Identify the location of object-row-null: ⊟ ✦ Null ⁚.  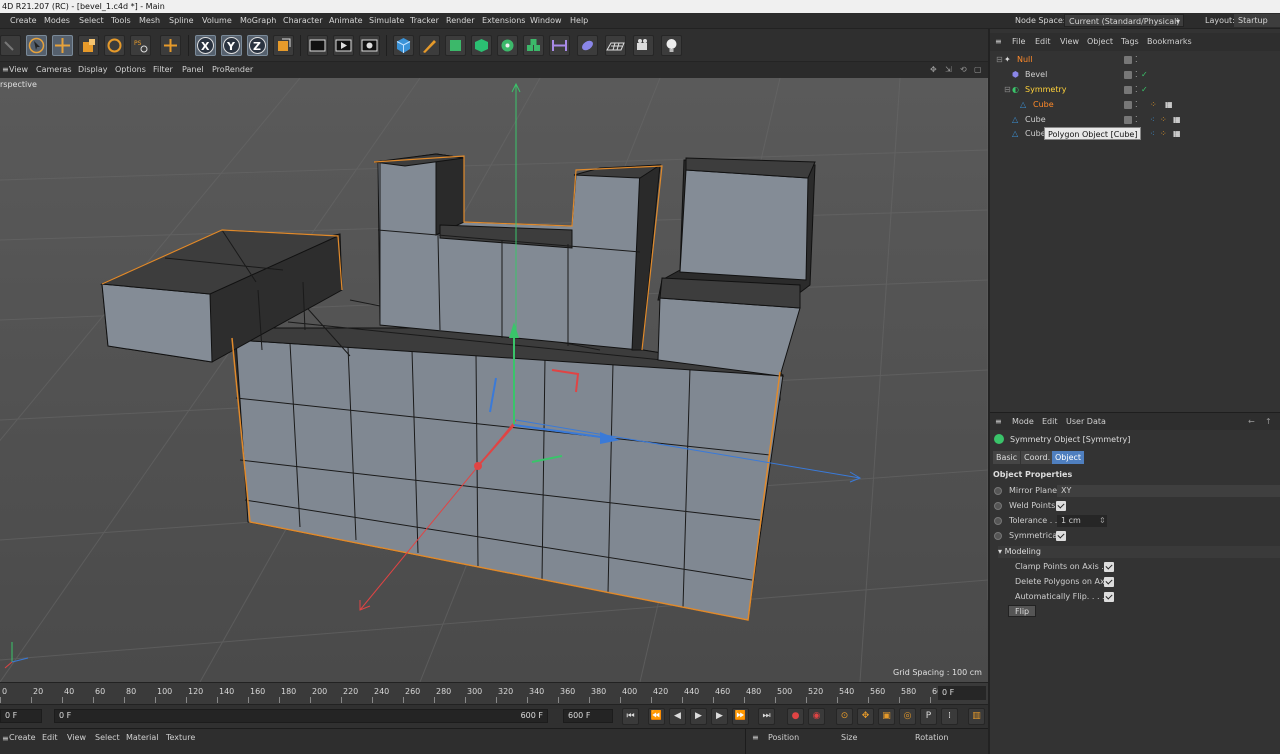
(1135, 59).